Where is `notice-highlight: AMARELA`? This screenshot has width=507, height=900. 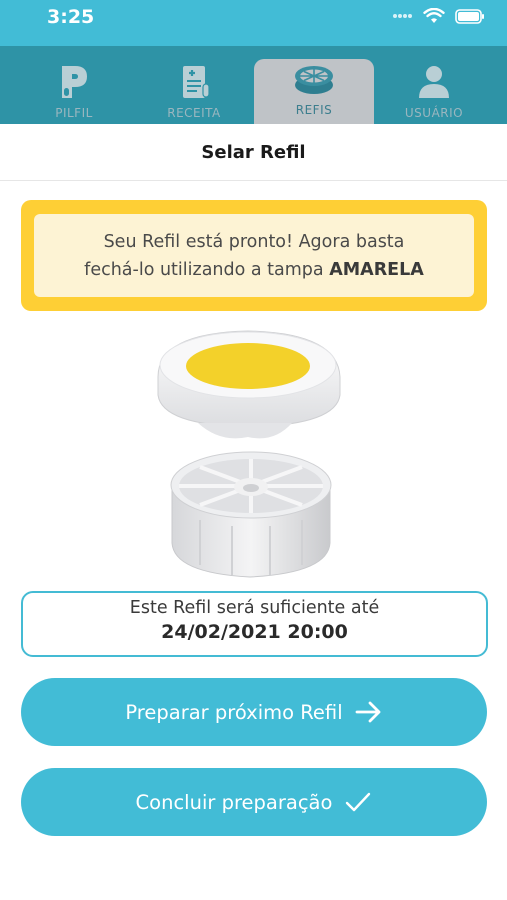 notice-highlight: AMARELA is located at coordinates (376, 269).